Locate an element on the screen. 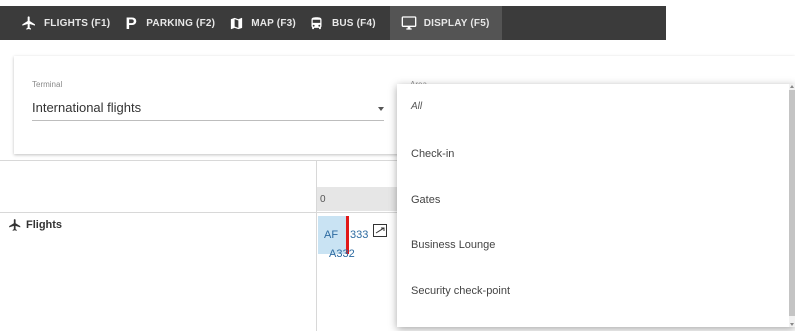 The image size is (795, 331). parking-tab-button: P PARKING (F2) is located at coordinates (174, 23).